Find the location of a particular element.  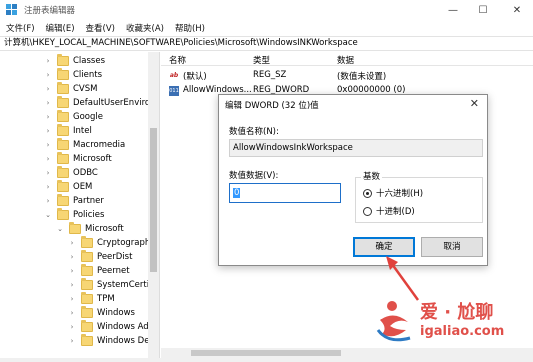

watermark: 爱 · 尬聊 igaliao.com is located at coordinates (451, 323).